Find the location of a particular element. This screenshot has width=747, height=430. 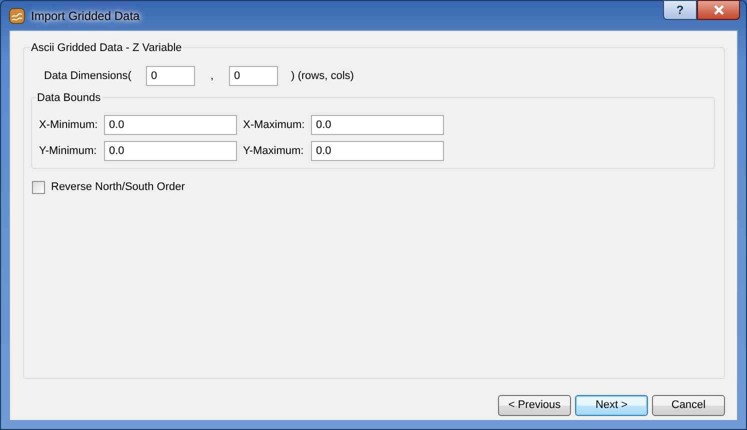

dialog-button: < Previous is located at coordinates (534, 405).